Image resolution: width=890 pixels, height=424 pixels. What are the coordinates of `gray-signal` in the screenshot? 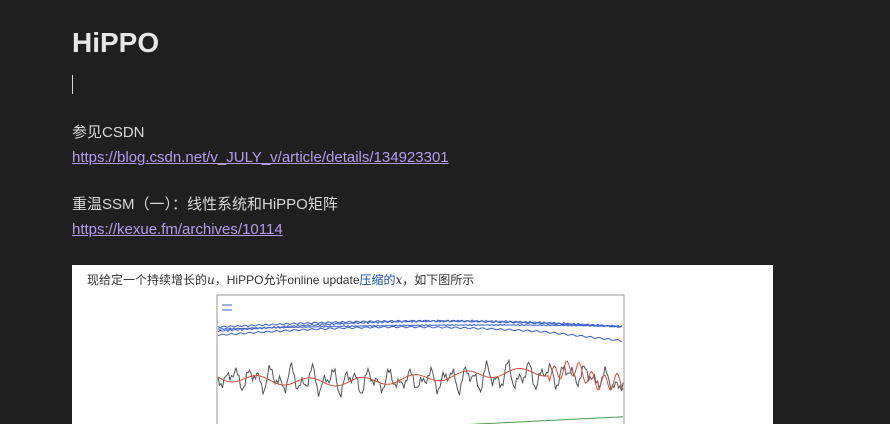 It's located at (420, 378).